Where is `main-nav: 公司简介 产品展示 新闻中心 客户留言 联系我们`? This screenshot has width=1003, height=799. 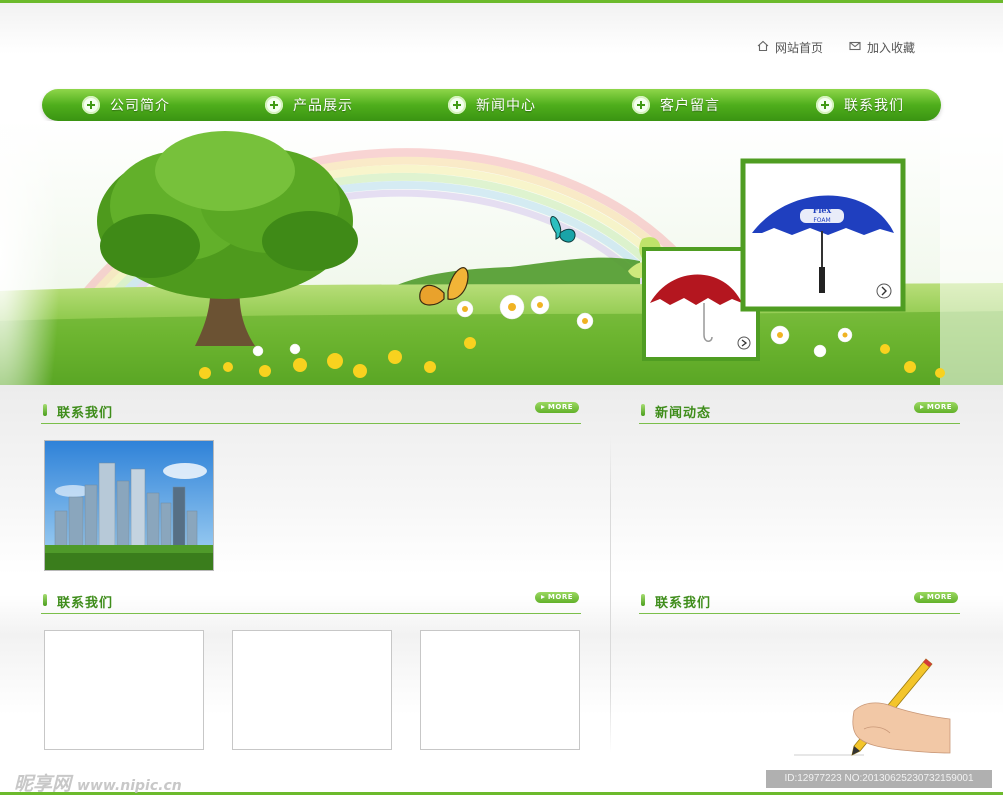
main-nav: 公司简介 产品展示 新闻中心 客户留言 联系我们 is located at coordinates (491, 105).